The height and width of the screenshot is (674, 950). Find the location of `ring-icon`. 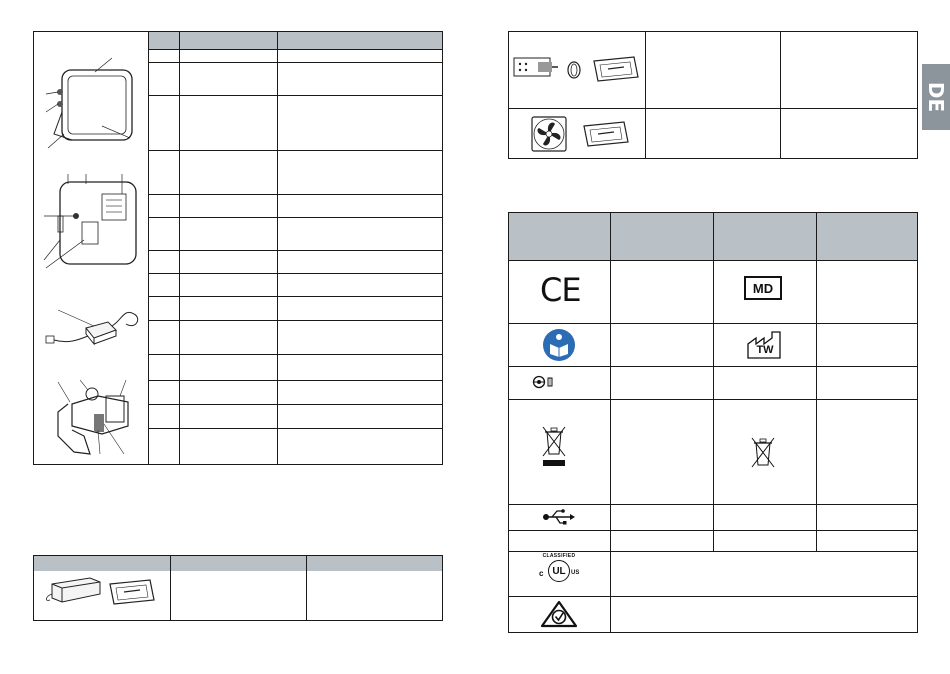

ring-icon is located at coordinates (574, 70).